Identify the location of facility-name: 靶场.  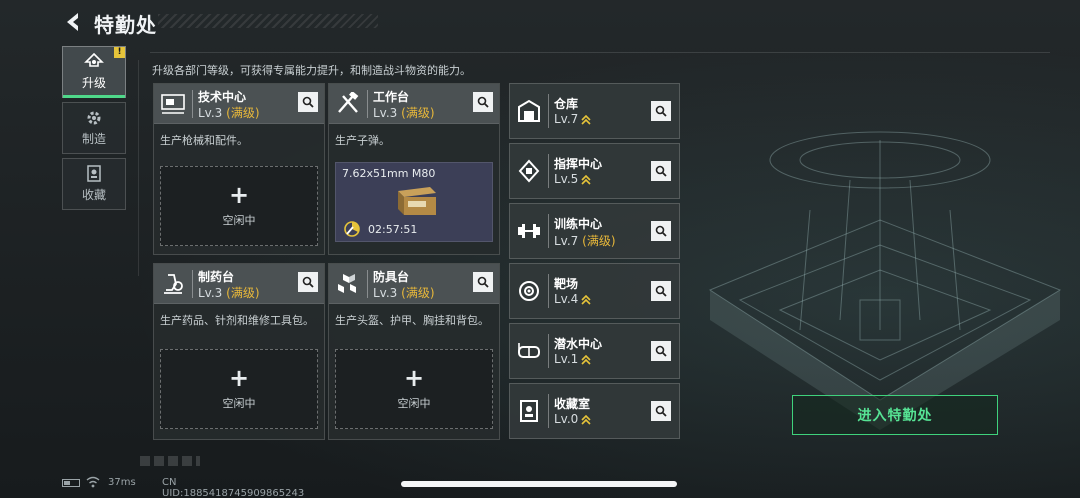
(566, 284).